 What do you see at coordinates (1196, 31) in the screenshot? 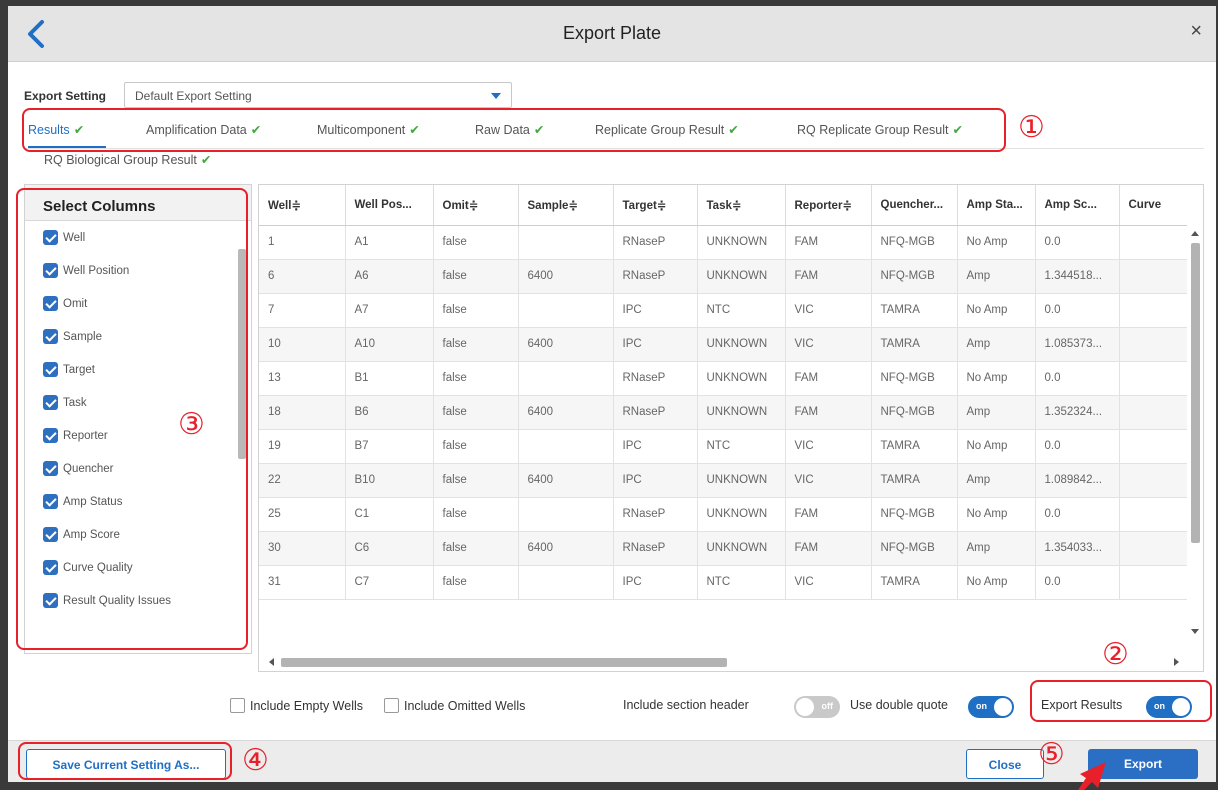
I see `close-icon: ×` at bounding box center [1196, 31].